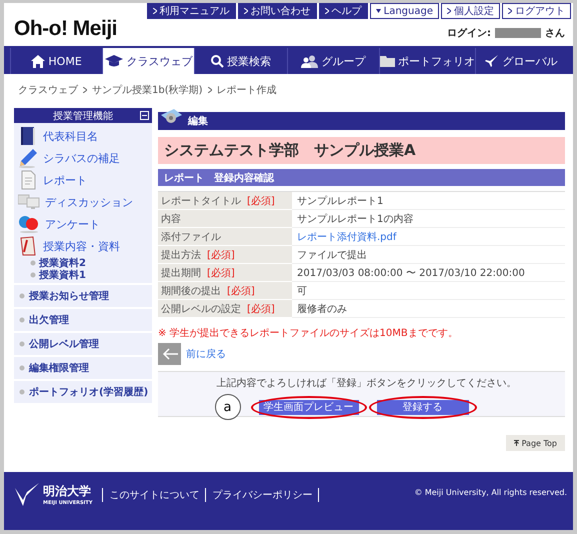 This screenshot has height=534, width=577. Describe the element at coordinates (240, 61) in the screenshot. I see `nav-tab: 授業検索` at that location.